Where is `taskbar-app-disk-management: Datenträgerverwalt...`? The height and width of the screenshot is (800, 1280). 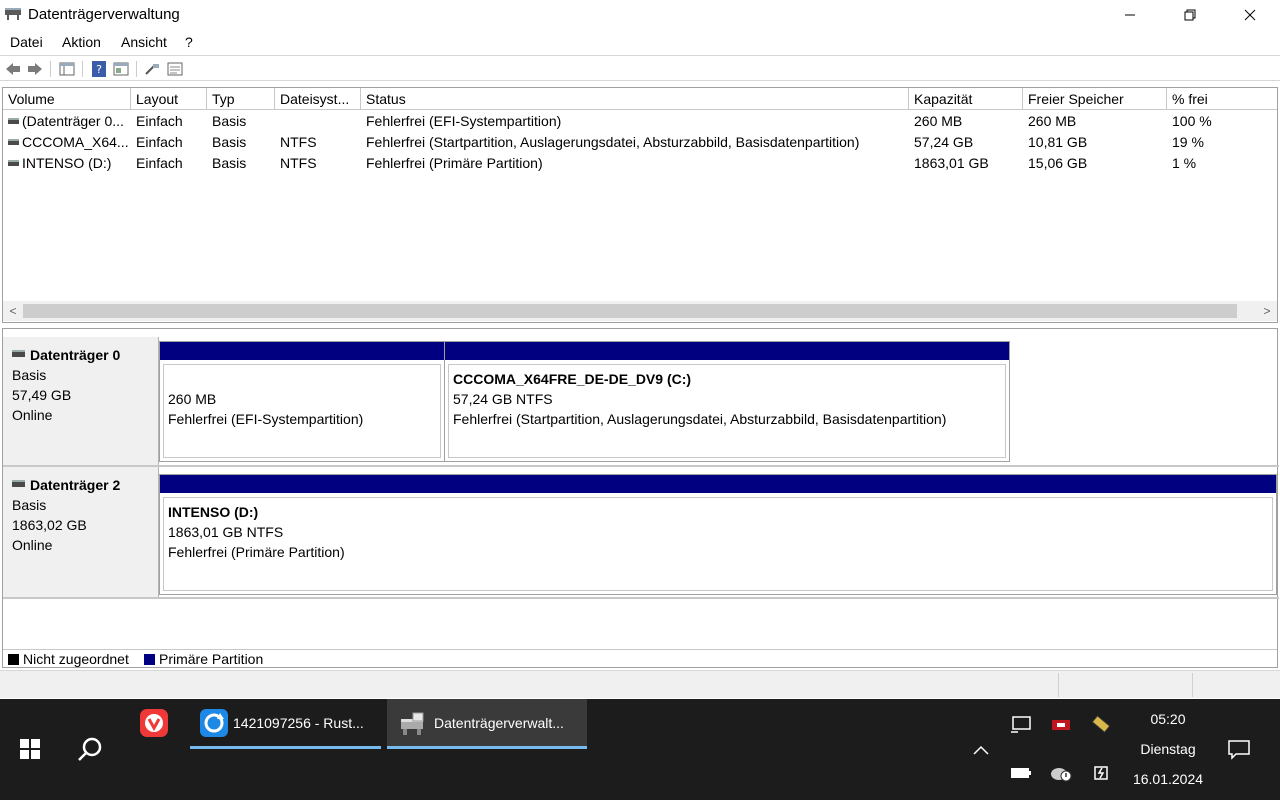 taskbar-app-disk-management: Datenträgerverwalt... is located at coordinates (487, 724).